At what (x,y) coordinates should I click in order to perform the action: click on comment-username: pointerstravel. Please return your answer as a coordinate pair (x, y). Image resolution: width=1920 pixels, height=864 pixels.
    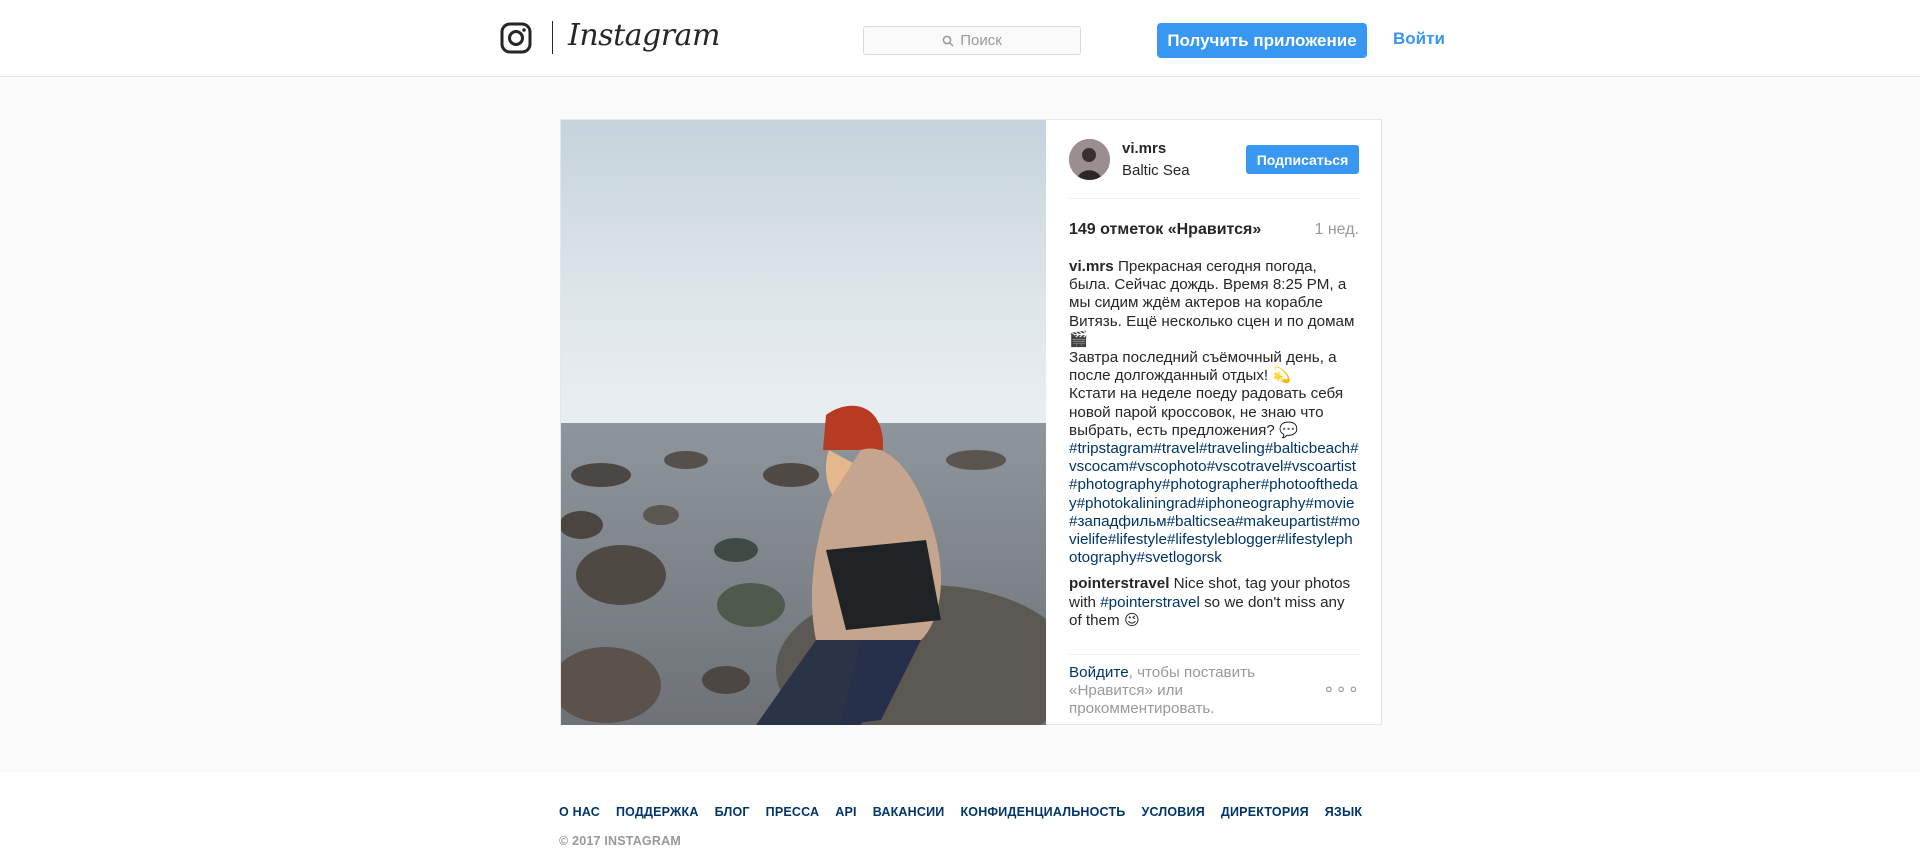
    Looking at the image, I should click on (1119, 583).